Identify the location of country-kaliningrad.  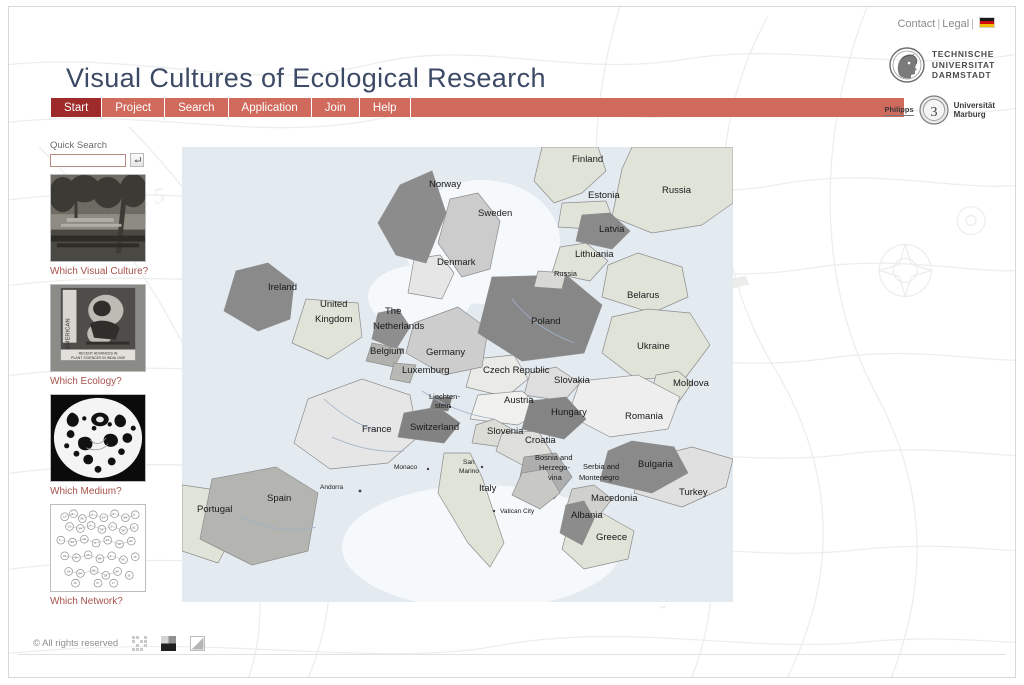
(550, 280).